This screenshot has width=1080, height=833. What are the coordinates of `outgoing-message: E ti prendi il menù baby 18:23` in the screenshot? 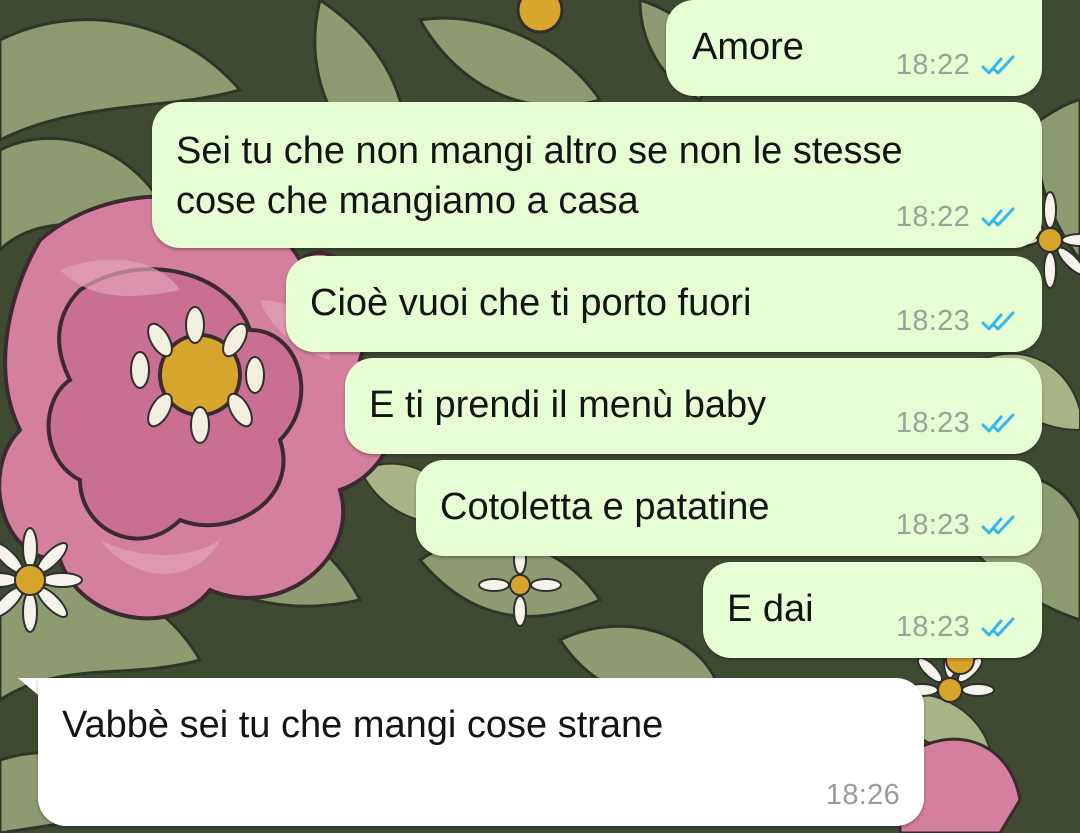 It's located at (693, 406).